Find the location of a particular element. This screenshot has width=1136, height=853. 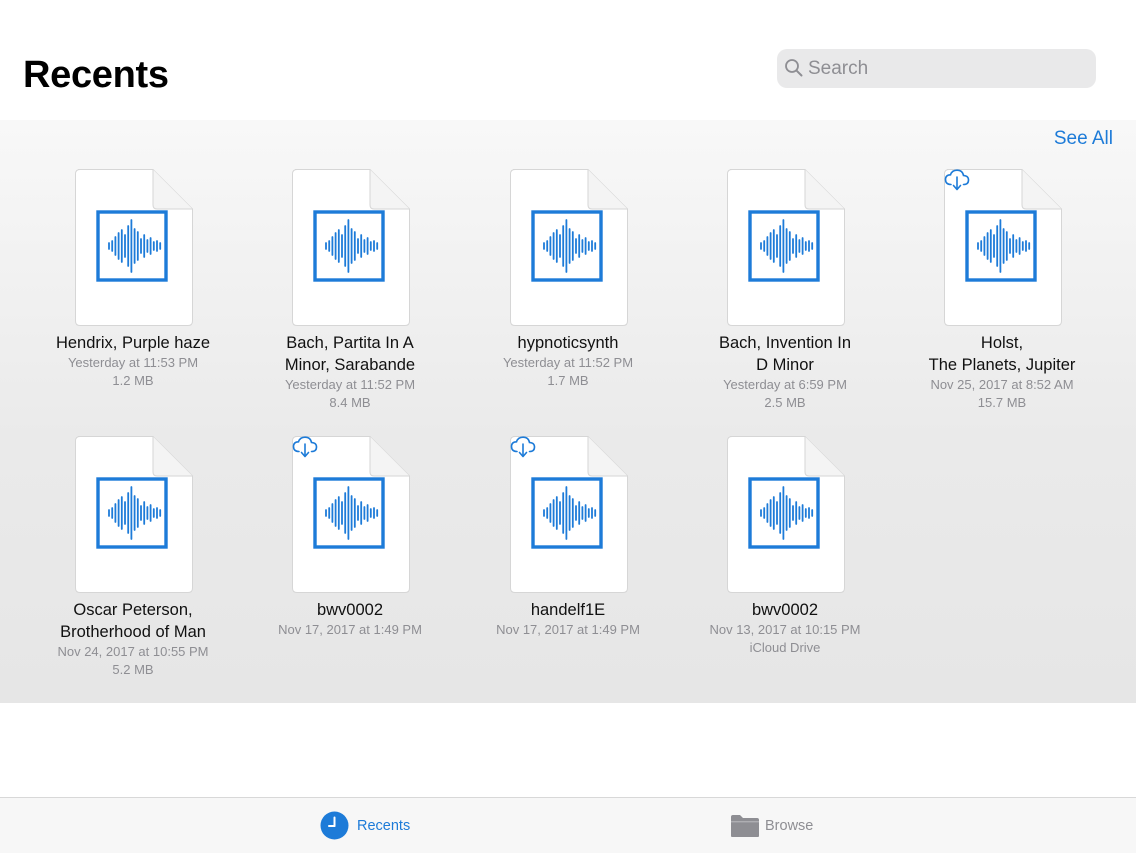

file-date: Nov 24, 2017 at 10:55 PM is located at coordinates (133, 651).